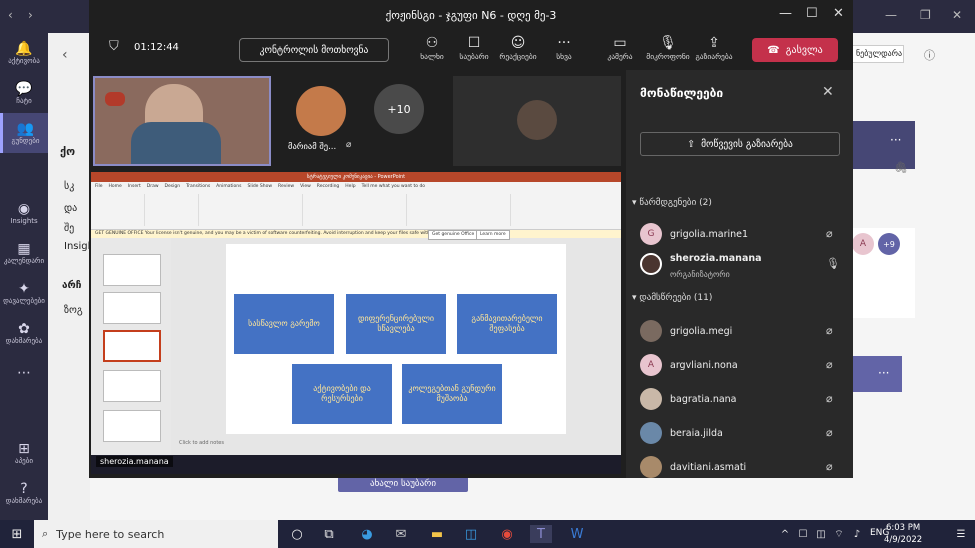  What do you see at coordinates (474, 47) in the screenshot?
I see `toolbar-chat-button: ☐ საუბარი` at bounding box center [474, 47].